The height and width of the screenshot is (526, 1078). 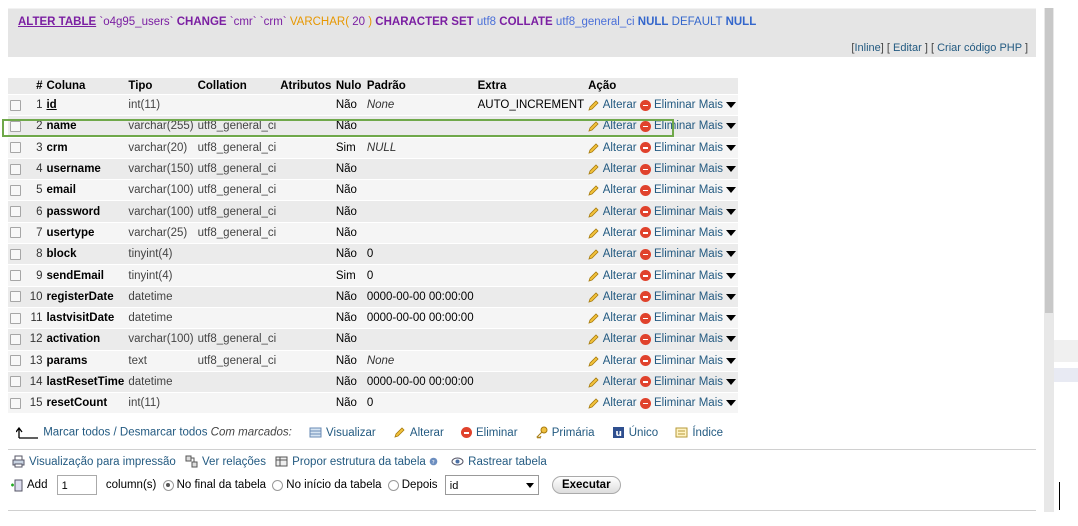 What do you see at coordinates (360, 462) in the screenshot?
I see `propose-structure-link: Propor estrutura da tabela ?` at bounding box center [360, 462].